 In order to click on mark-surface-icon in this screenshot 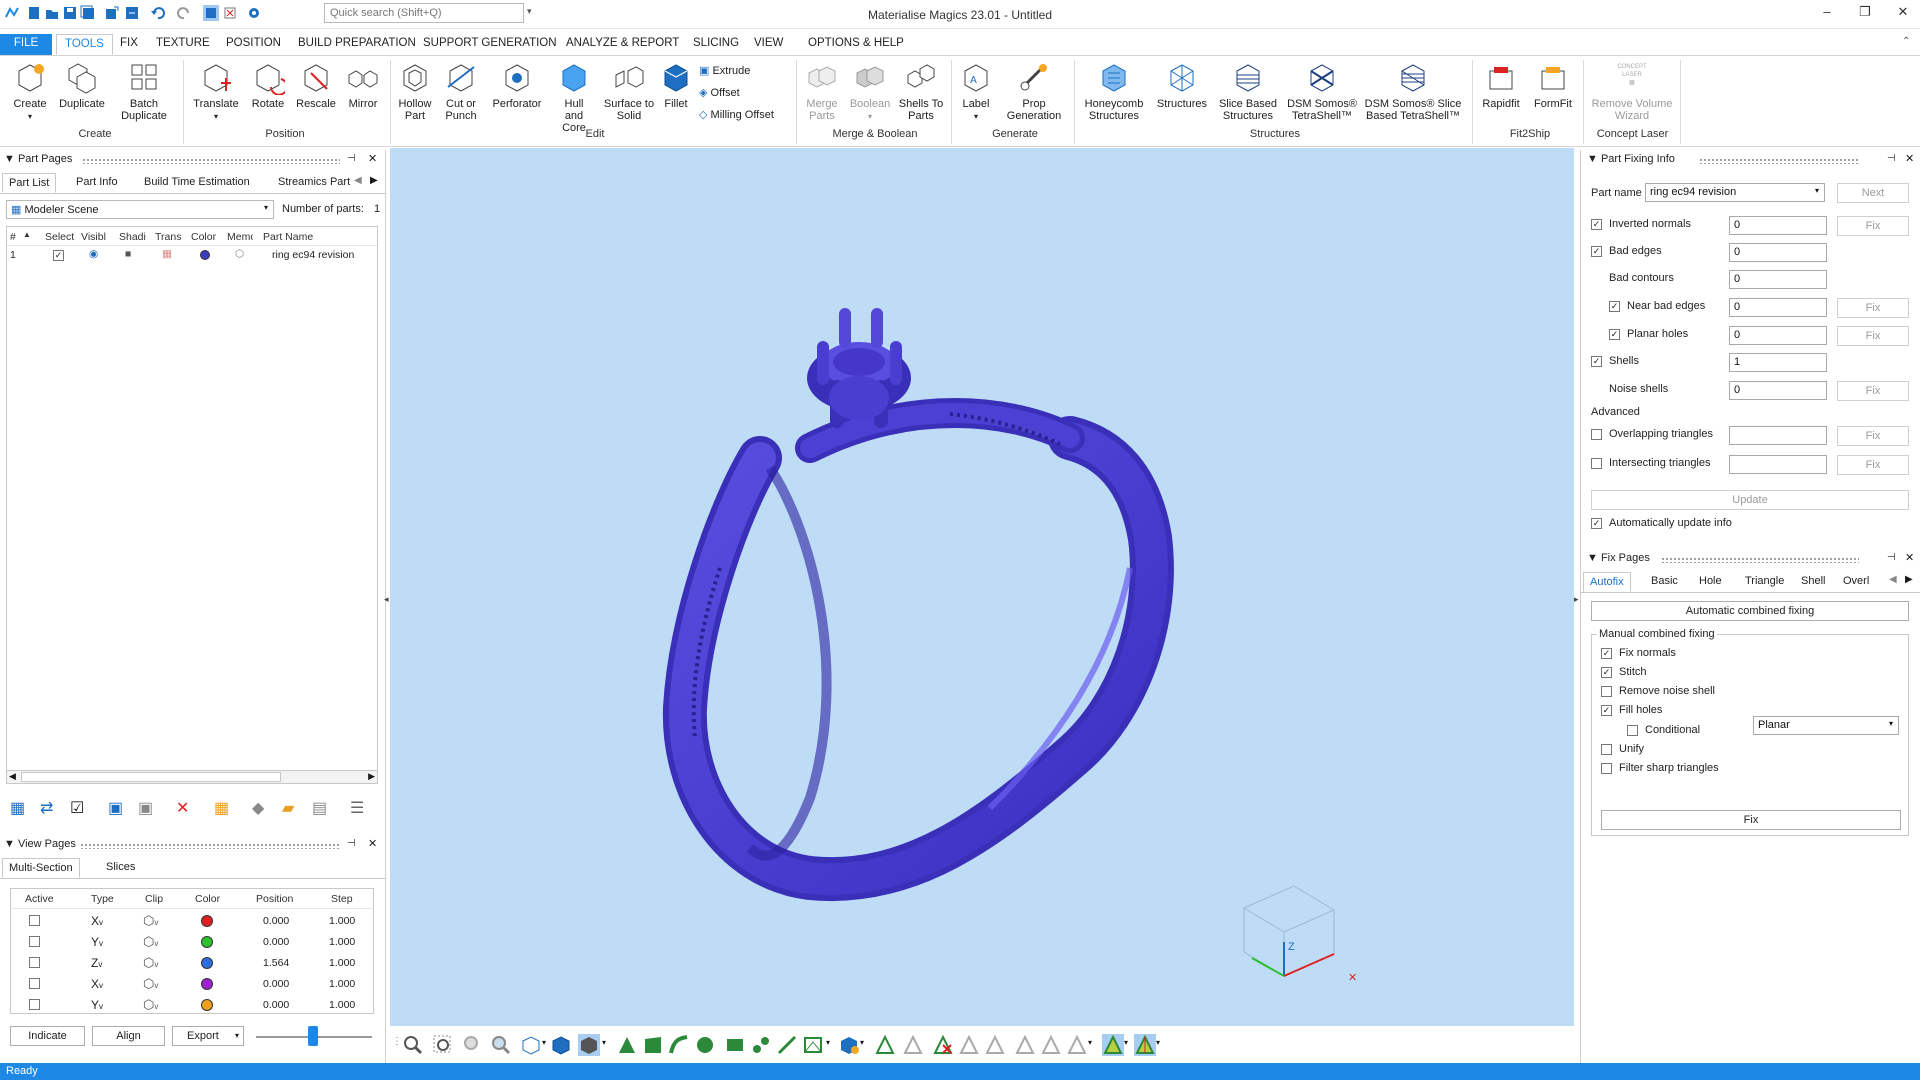, I will do `click(995, 1045)`.